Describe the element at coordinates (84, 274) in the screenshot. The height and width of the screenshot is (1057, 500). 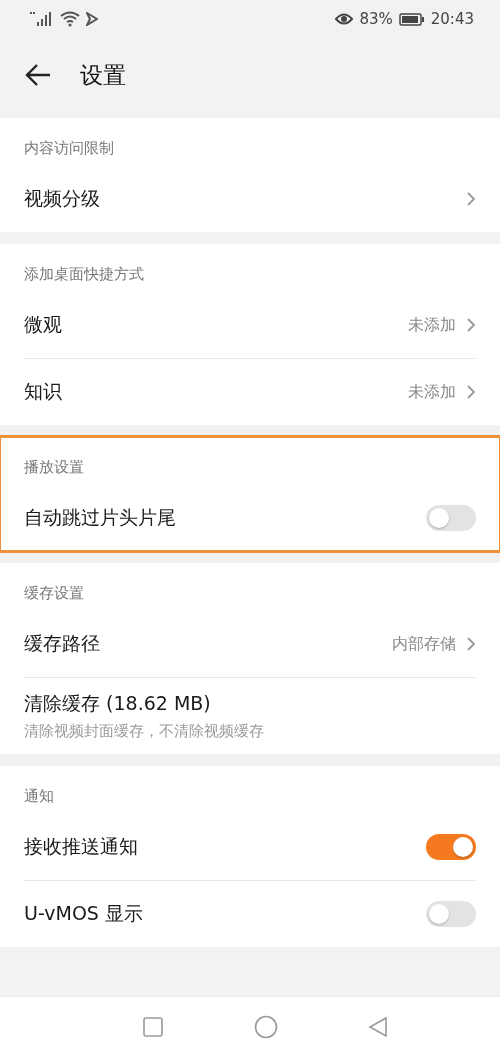
I see `section-title: 添加桌面快捷方式` at that location.